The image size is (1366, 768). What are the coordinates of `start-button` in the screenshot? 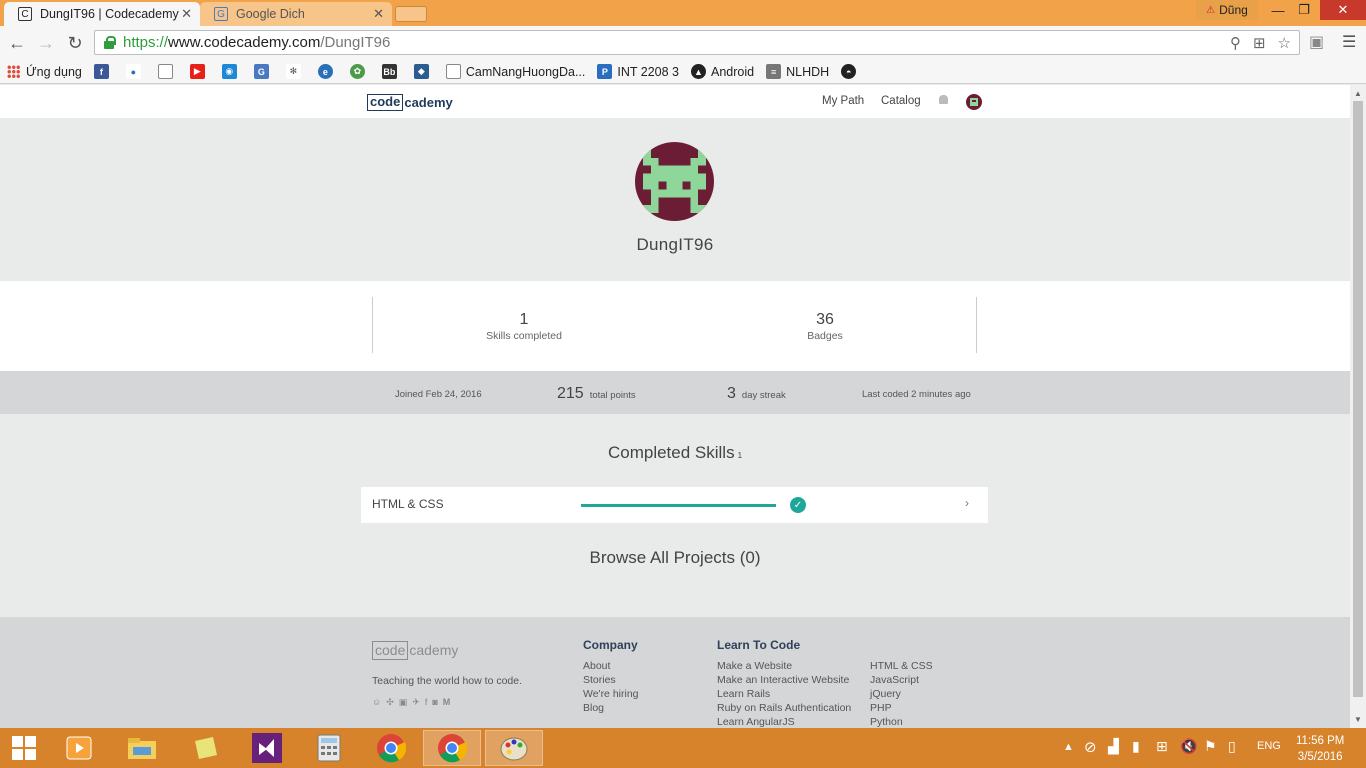 It's located at (24, 748).